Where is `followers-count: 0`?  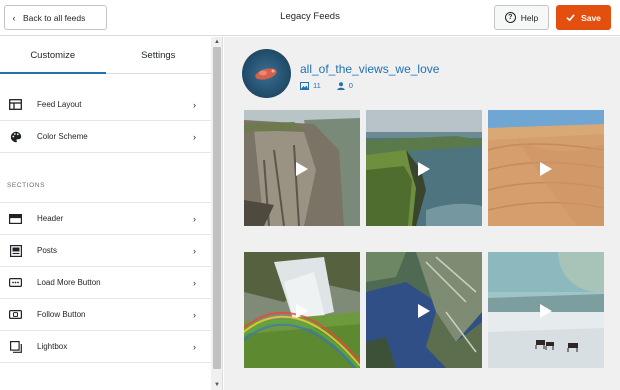 followers-count: 0 is located at coordinates (350, 85).